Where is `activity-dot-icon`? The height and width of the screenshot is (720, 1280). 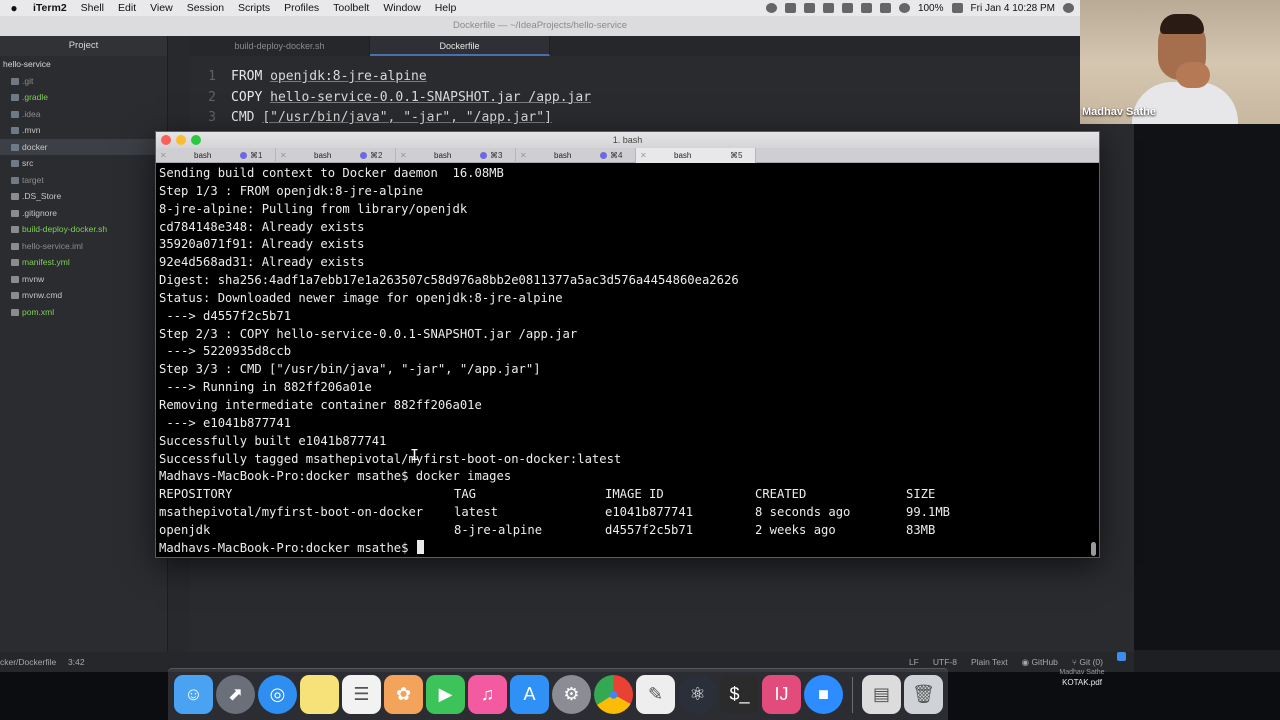
activity-dot-icon is located at coordinates (243, 155).